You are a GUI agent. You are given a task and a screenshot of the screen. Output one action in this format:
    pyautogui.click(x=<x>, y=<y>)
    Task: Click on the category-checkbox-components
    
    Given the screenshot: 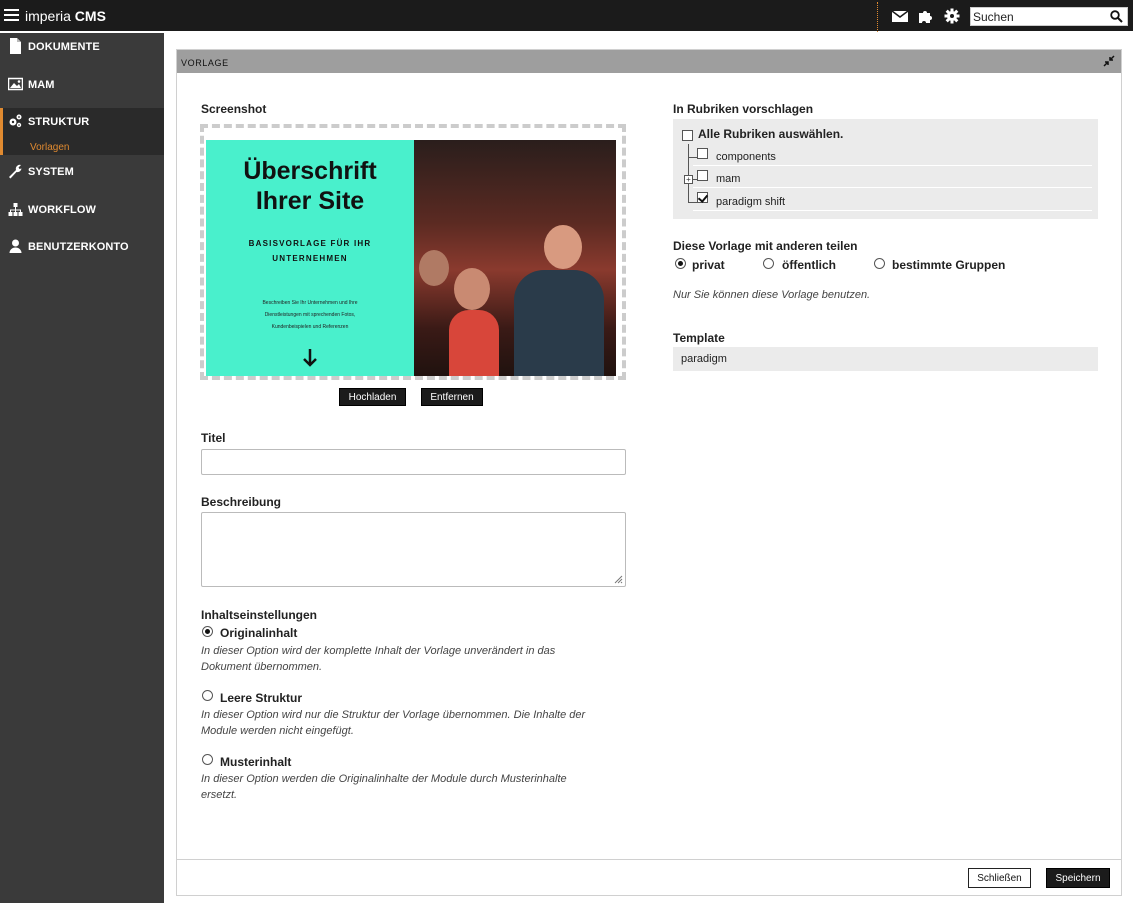 What is the action you would take?
    pyautogui.click(x=702, y=153)
    